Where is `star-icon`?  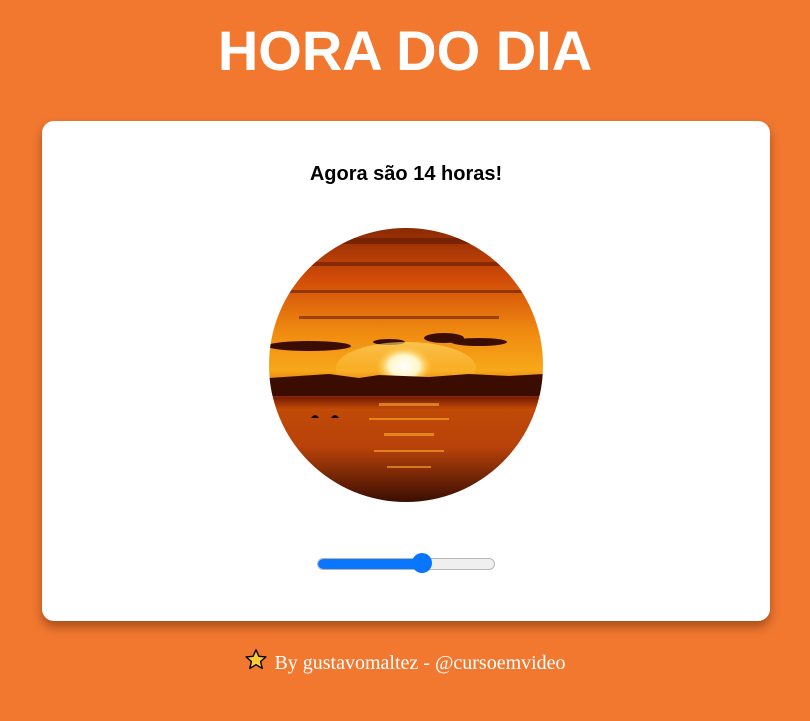
star-icon is located at coordinates (256, 663).